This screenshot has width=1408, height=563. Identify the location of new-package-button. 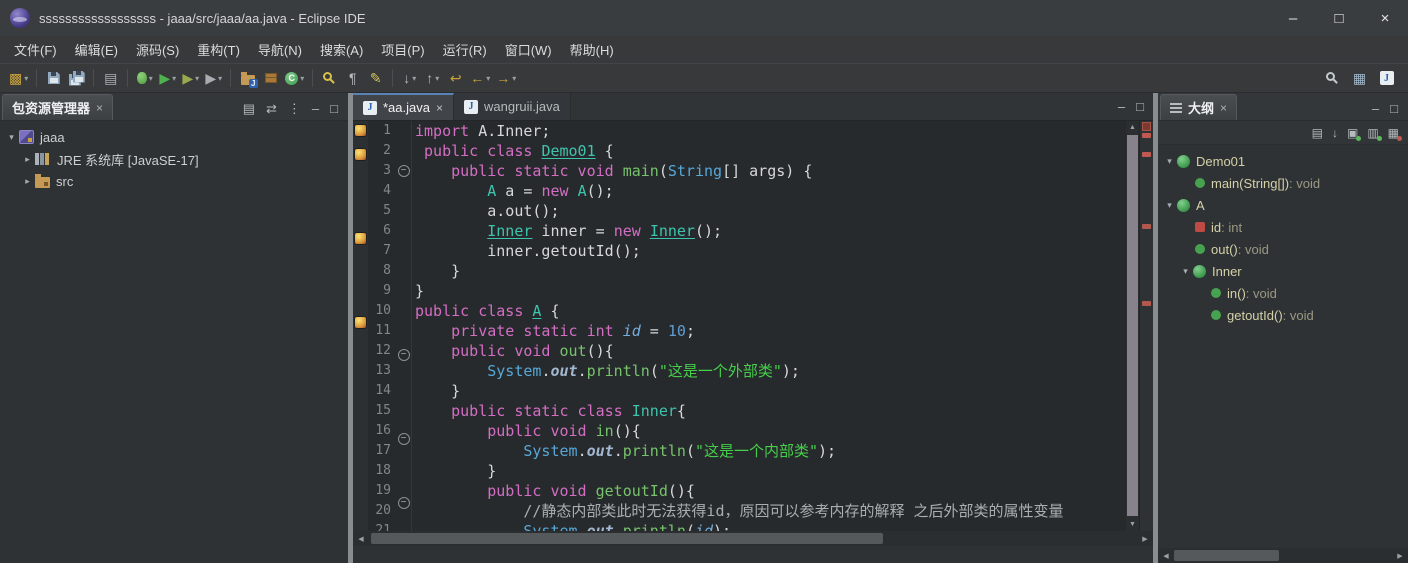
(270, 78).